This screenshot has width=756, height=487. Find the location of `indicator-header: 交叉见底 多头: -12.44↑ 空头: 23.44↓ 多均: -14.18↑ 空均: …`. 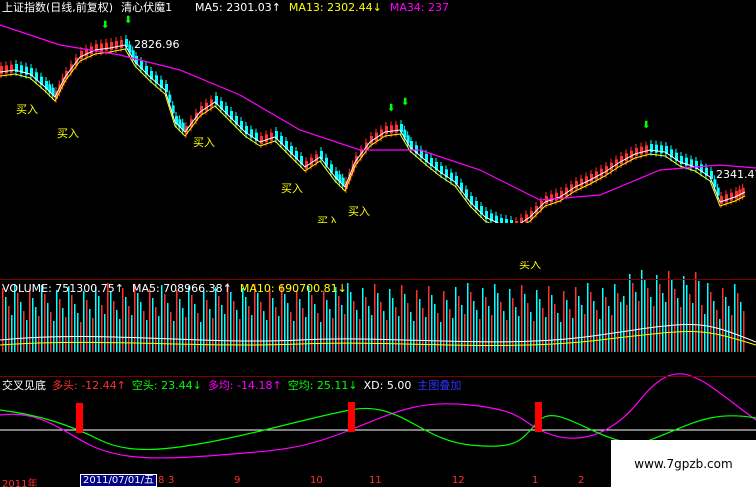

indicator-header: 交叉见底 多头: -12.44↑ 空头: 23.44↓ 多均: -14.18↑ 空均: … is located at coordinates (231, 386).